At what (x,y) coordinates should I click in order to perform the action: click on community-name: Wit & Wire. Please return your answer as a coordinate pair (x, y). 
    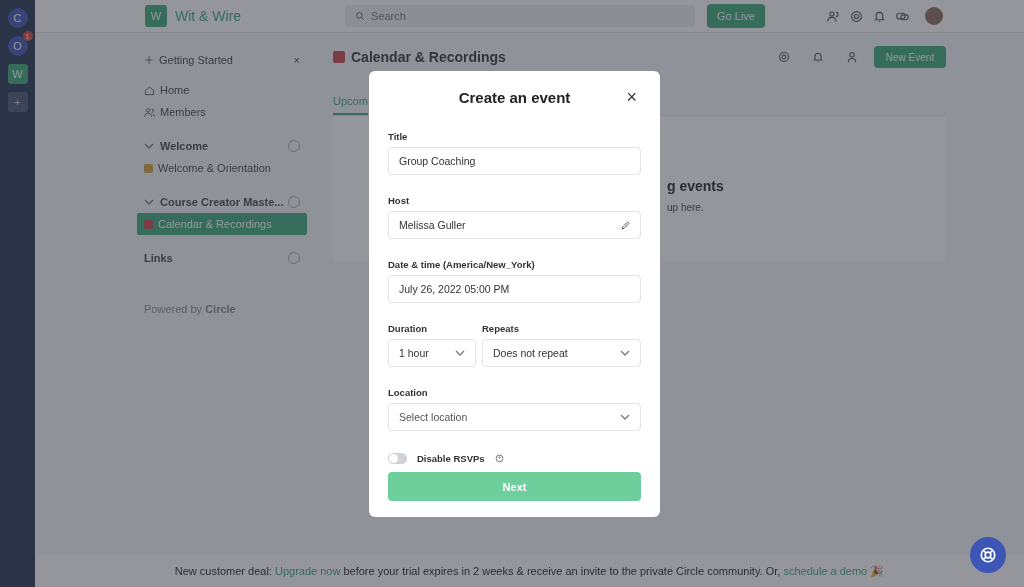
    Looking at the image, I should click on (250, 16).